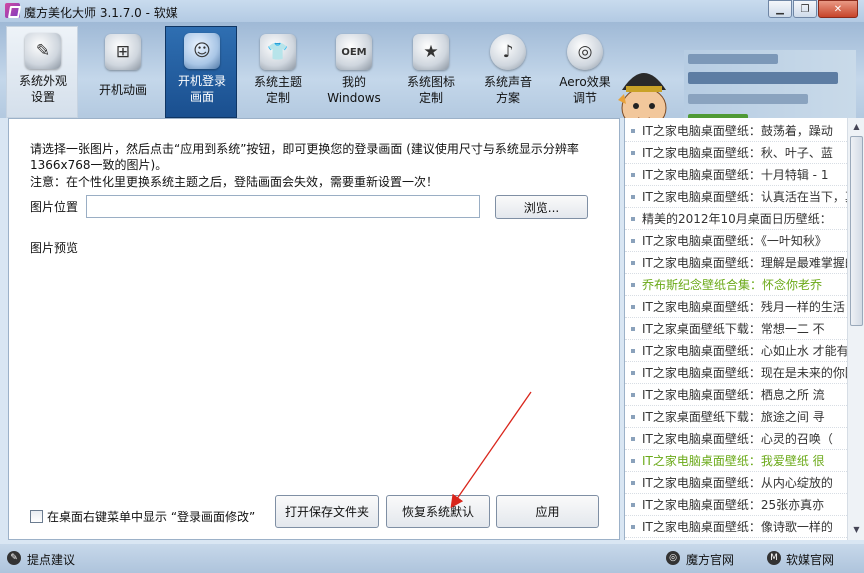 The width and height of the screenshot is (864, 573). Describe the element at coordinates (710, 559) in the screenshot. I see `mofang-site-link: 魔方官网` at that location.